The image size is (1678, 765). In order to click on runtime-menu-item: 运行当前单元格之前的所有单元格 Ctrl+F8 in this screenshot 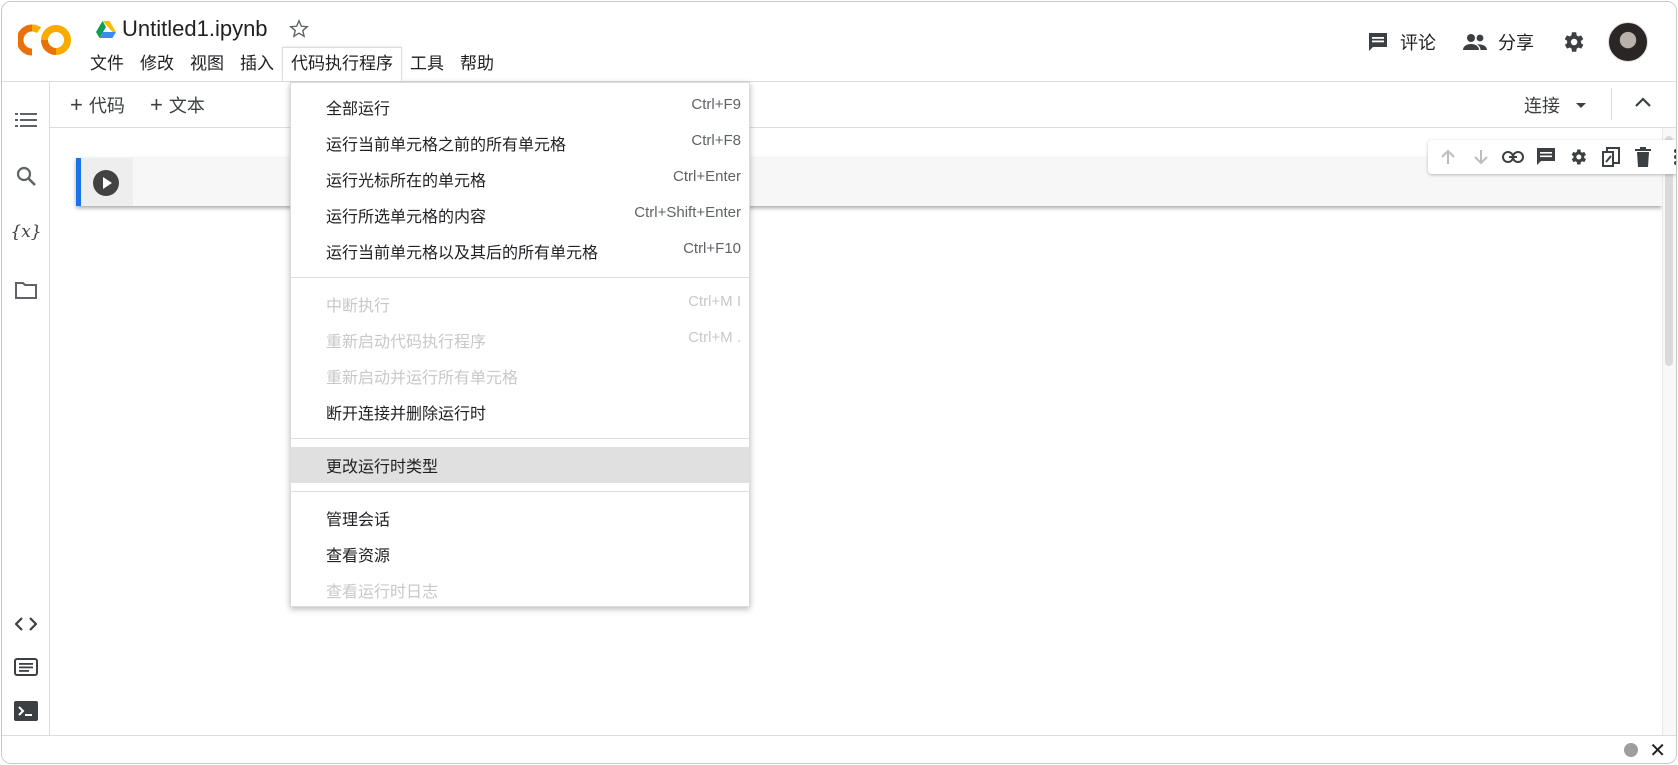, I will do `click(520, 143)`.